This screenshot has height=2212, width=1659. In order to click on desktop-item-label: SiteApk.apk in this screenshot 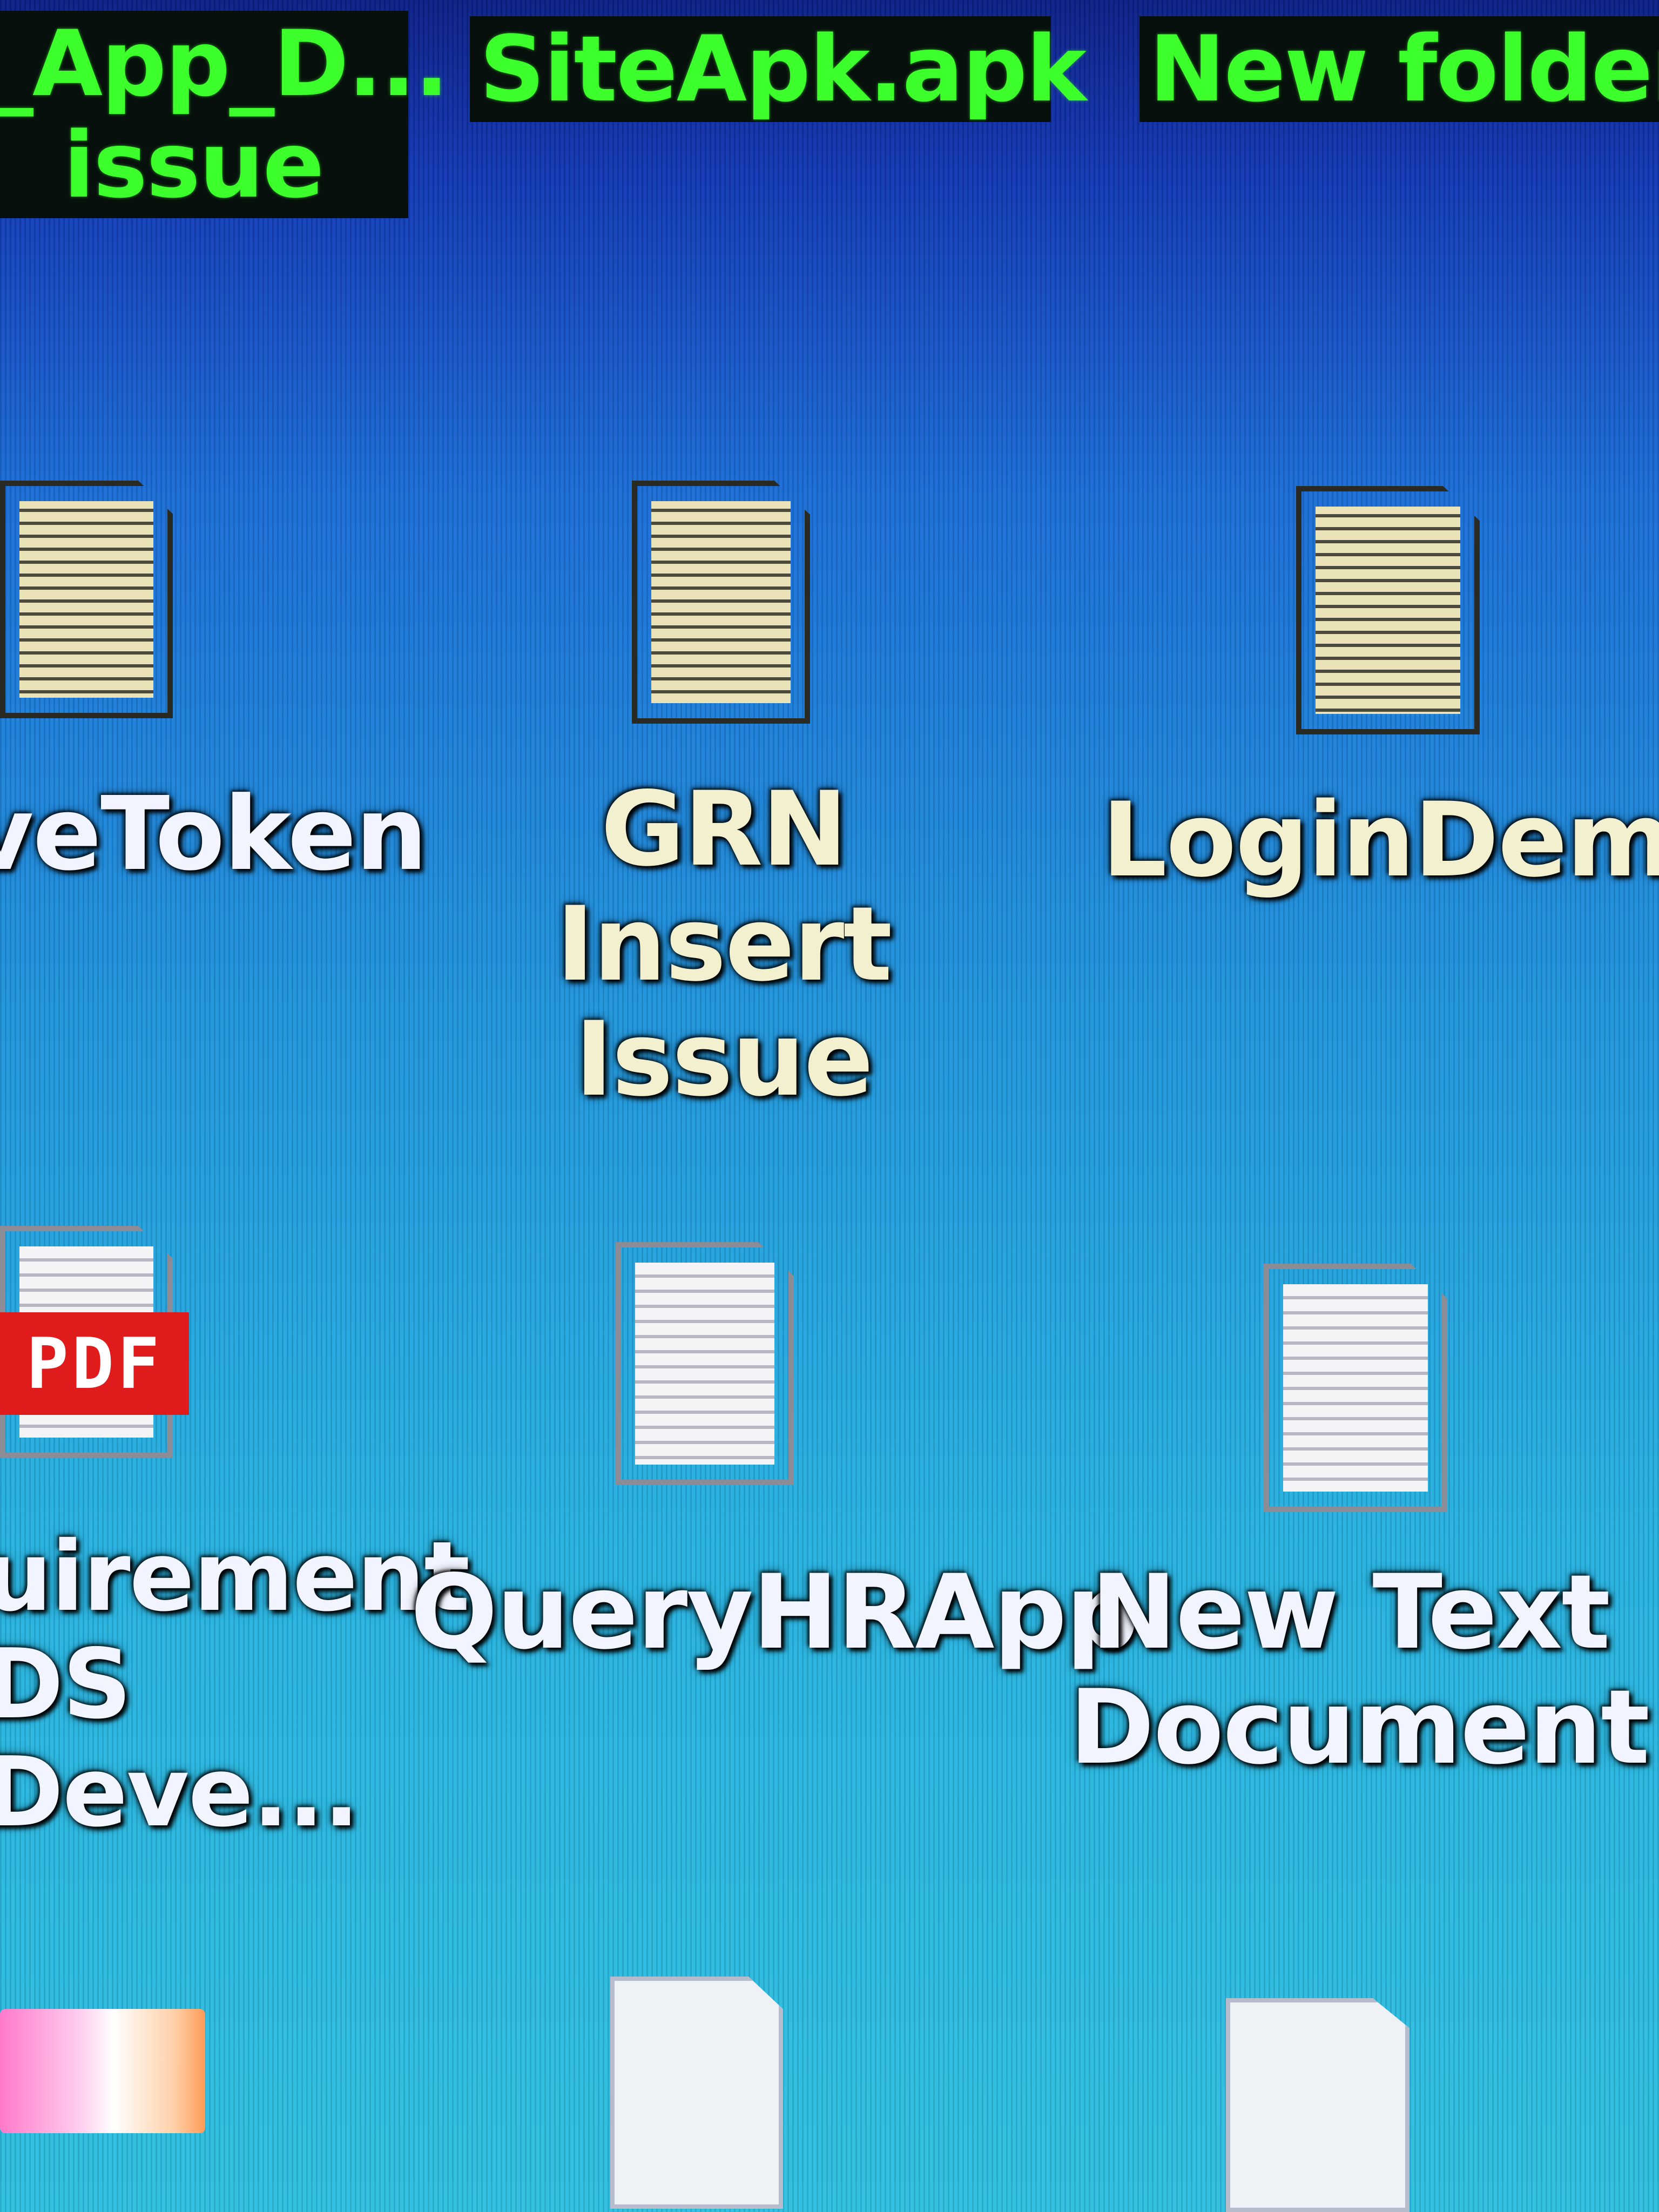, I will do `click(778, 69)`.